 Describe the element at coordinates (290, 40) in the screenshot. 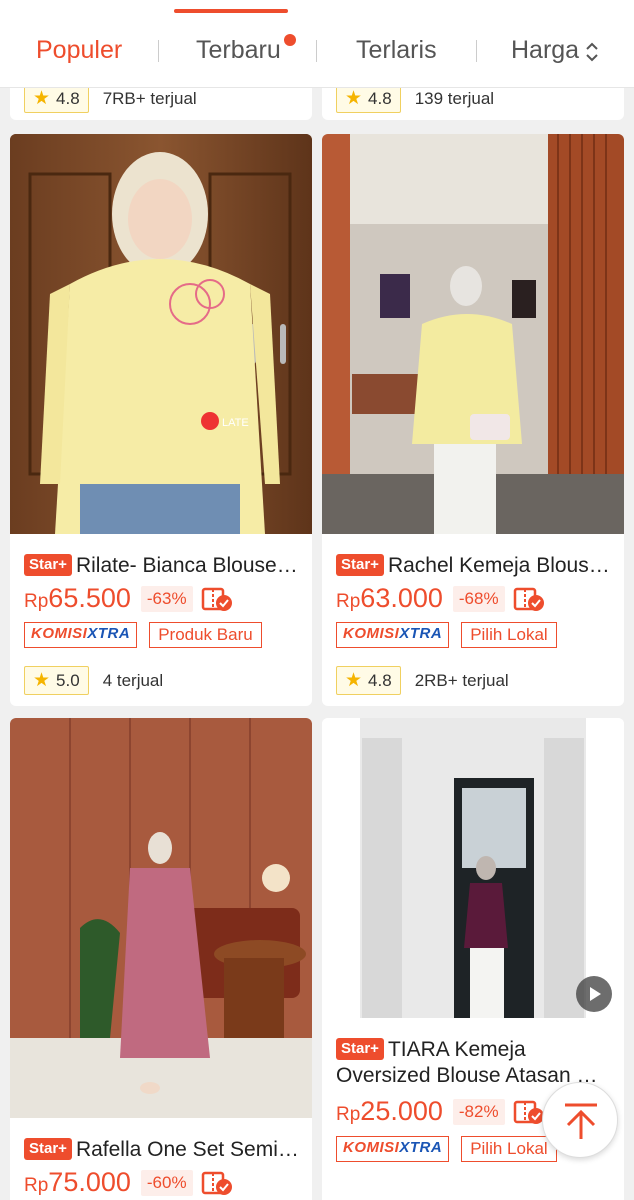

I see `new-dot-indicator` at that location.